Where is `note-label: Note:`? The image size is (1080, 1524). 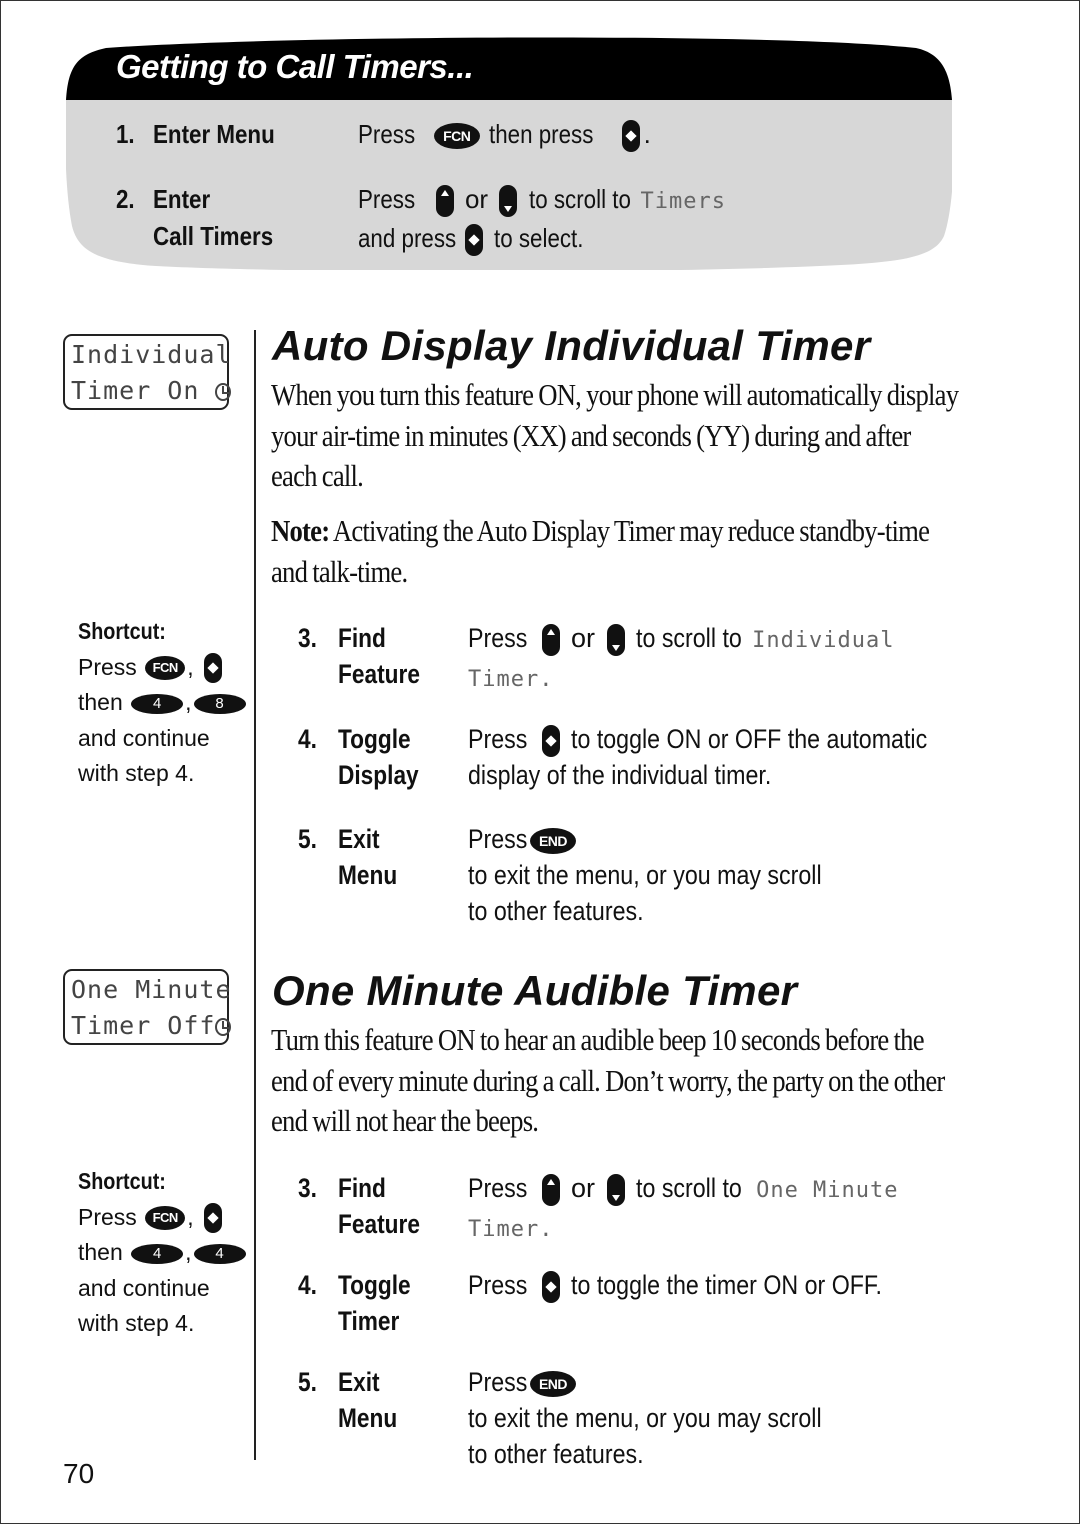 note-label: Note: is located at coordinates (300, 530).